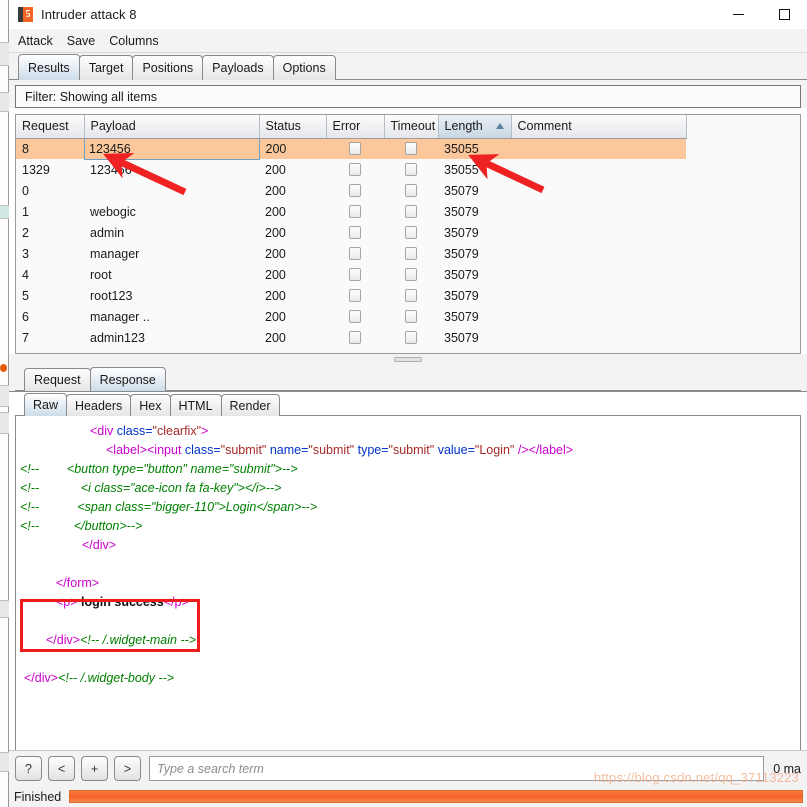 The width and height of the screenshot is (807, 807). I want to click on table-row: 8 123456 200 35055, so click(351, 148).